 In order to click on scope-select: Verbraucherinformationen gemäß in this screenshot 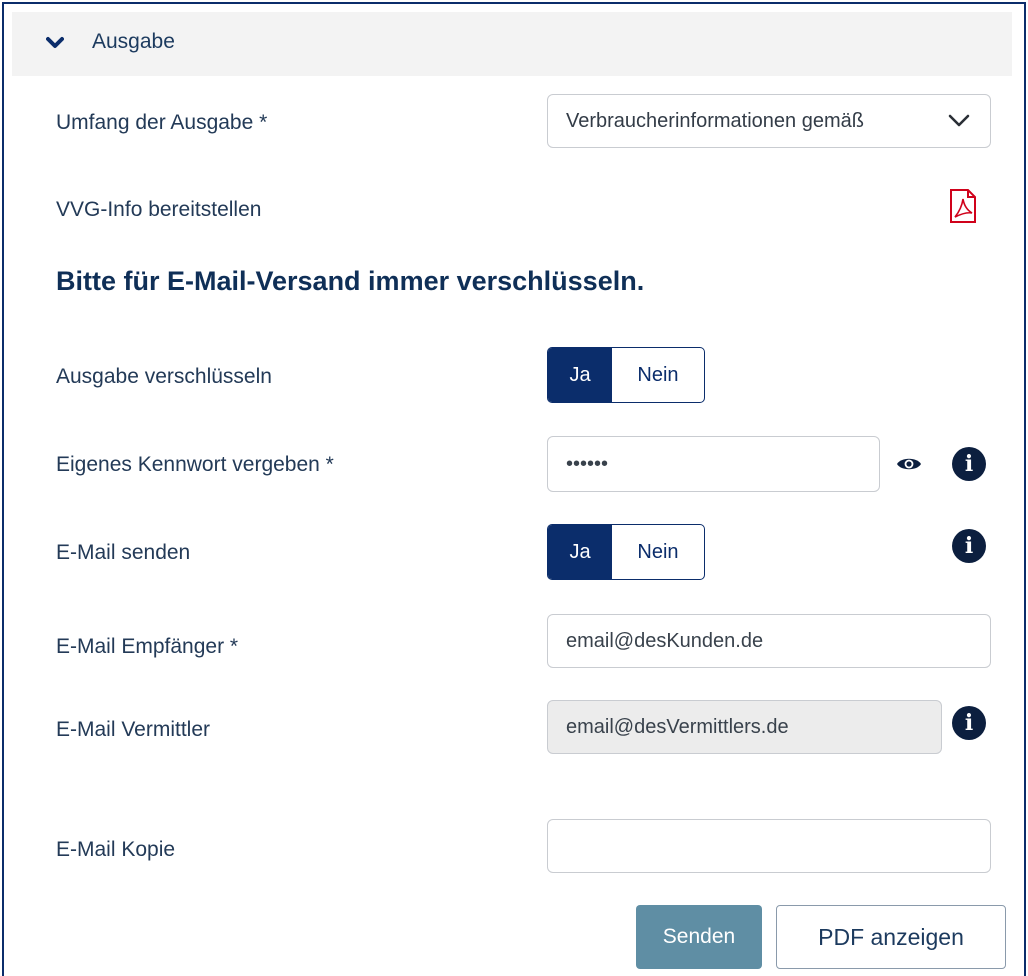, I will do `click(769, 121)`.